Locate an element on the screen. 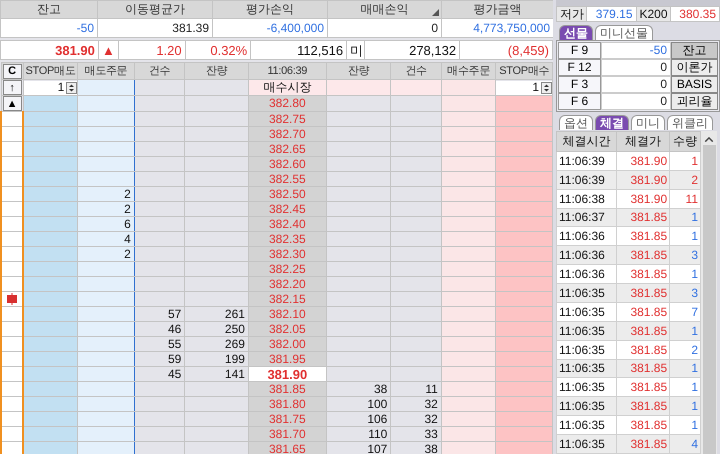 The image size is (720, 454). view-button: 잔고 is located at coordinates (694, 50).